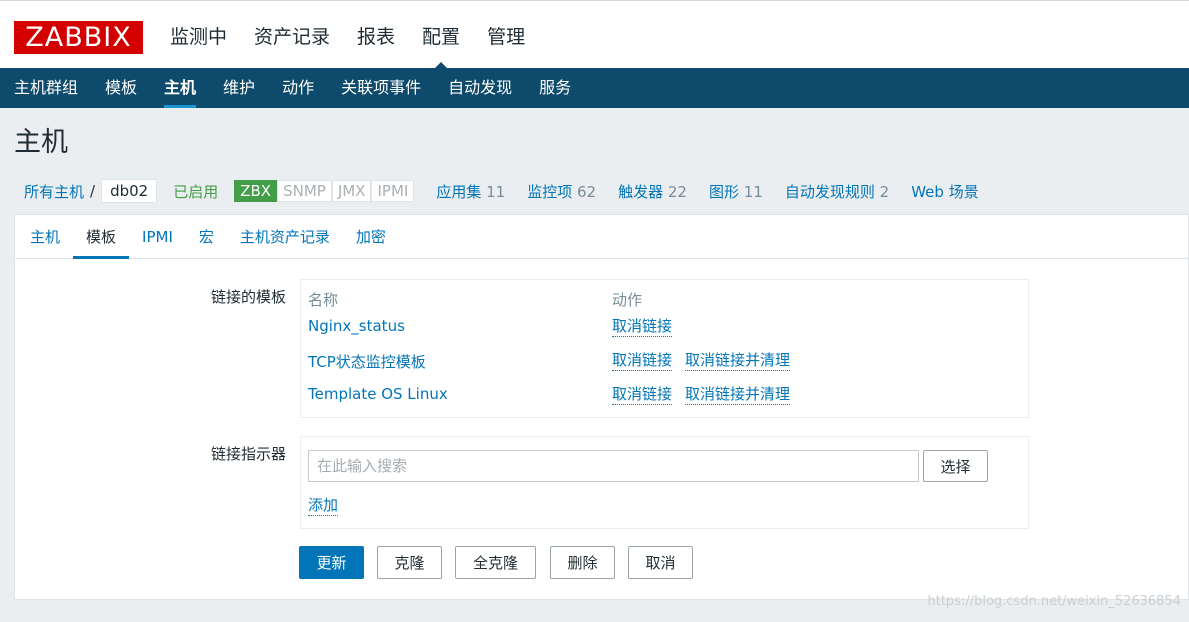 This screenshot has height=622, width=1189. Describe the element at coordinates (129, 191) in the screenshot. I see `breadcrumb-current-host: db02` at that location.